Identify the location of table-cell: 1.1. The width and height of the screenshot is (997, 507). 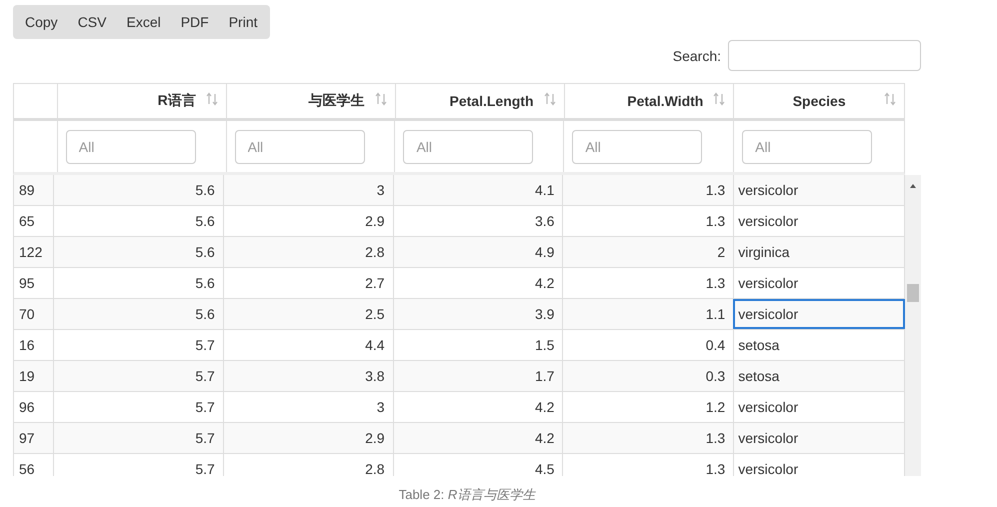
(648, 314).